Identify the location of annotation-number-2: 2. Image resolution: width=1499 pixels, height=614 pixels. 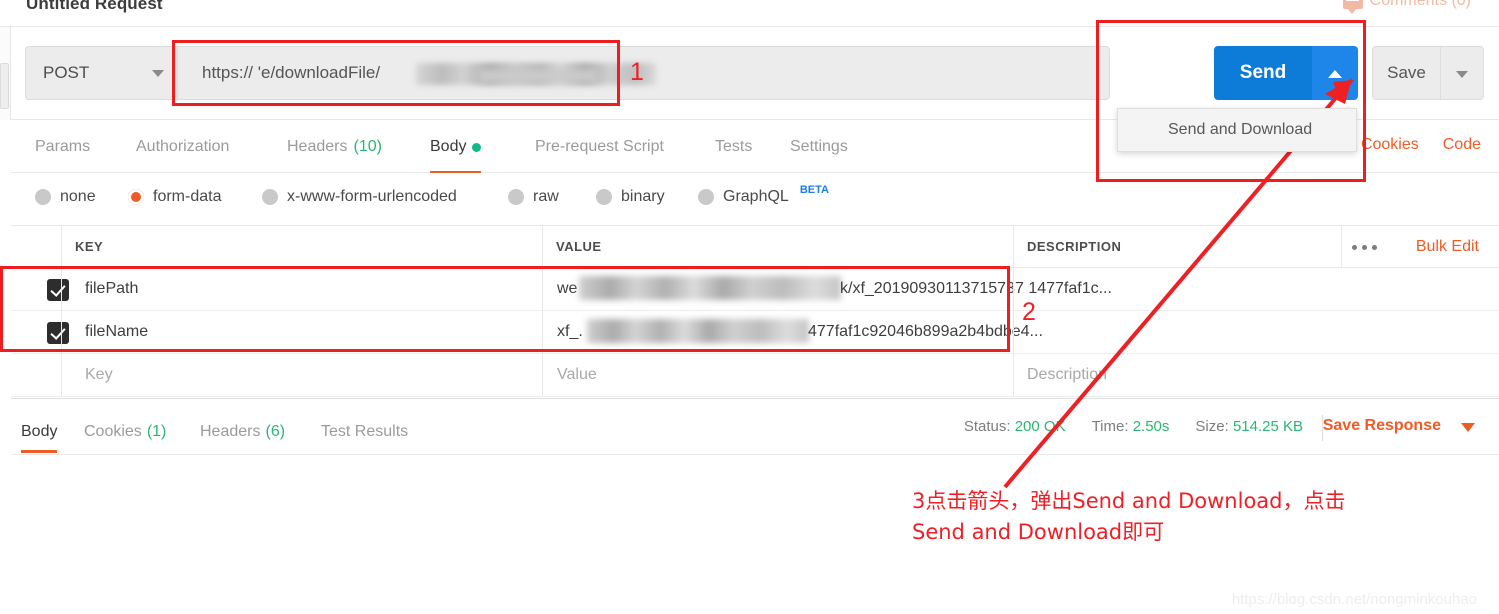
(1029, 312).